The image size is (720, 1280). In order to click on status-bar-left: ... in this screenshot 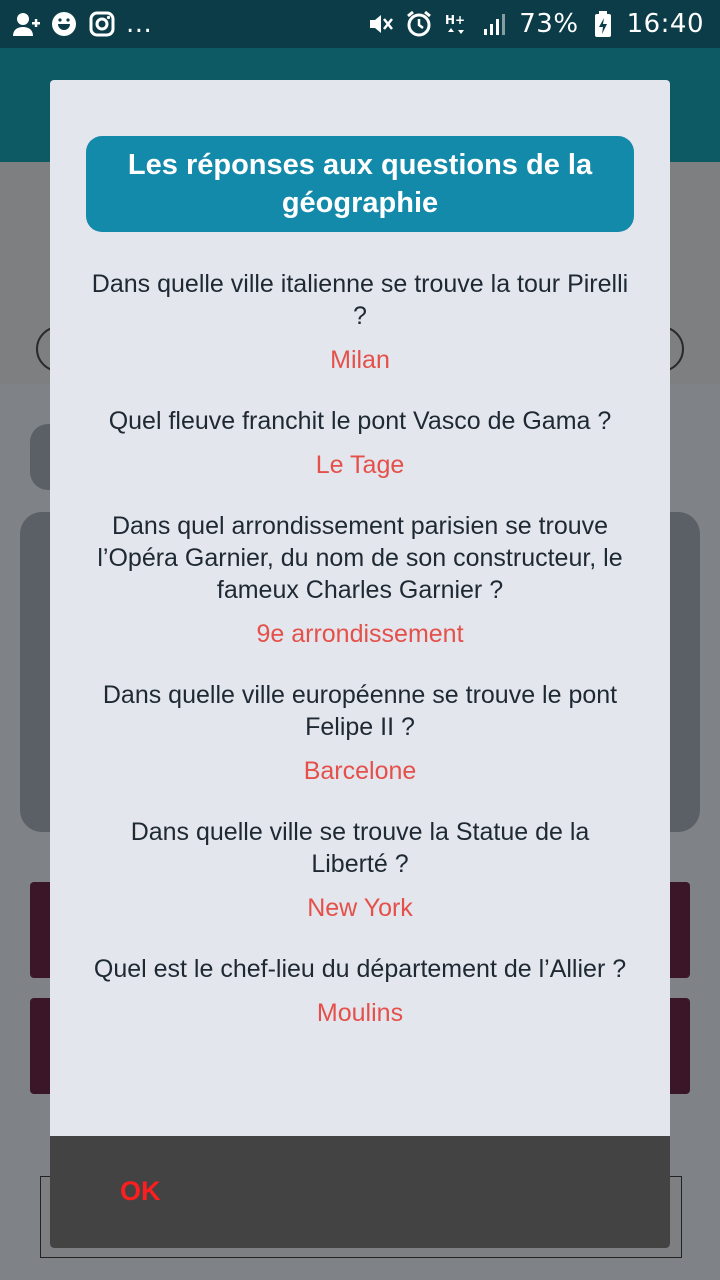, I will do `click(82, 24)`.